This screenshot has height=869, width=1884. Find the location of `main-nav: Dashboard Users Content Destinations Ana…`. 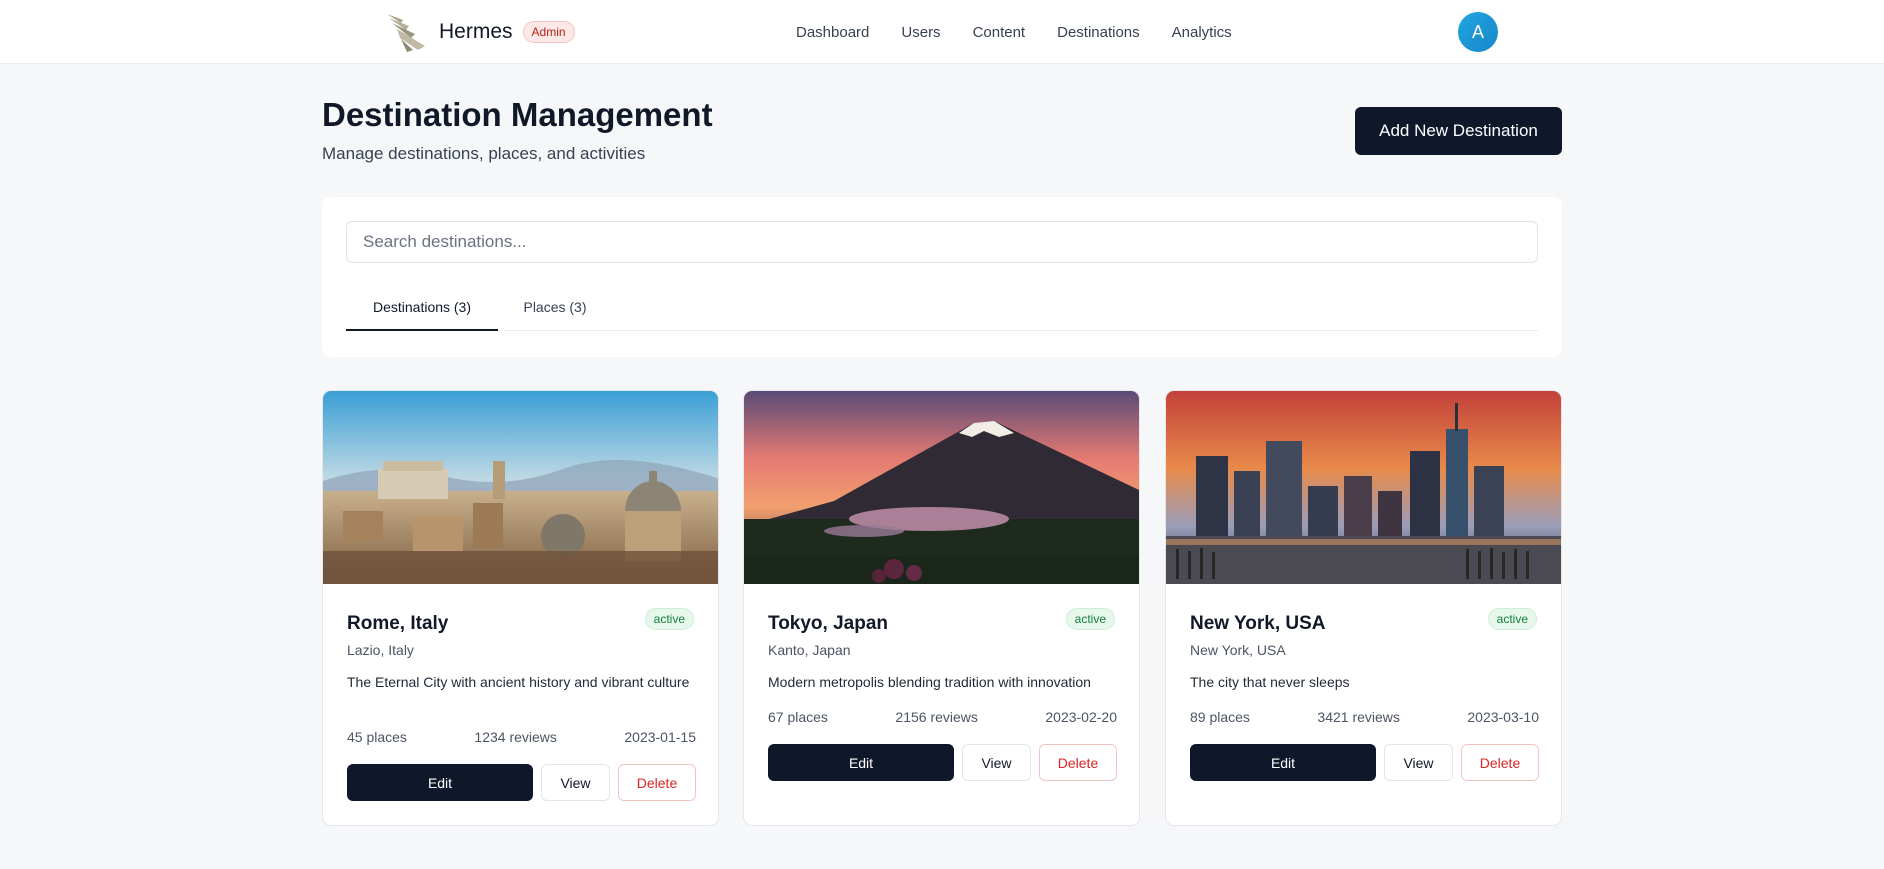

main-nav: Dashboard Users Content Destinations Ana… is located at coordinates (1030, 32).